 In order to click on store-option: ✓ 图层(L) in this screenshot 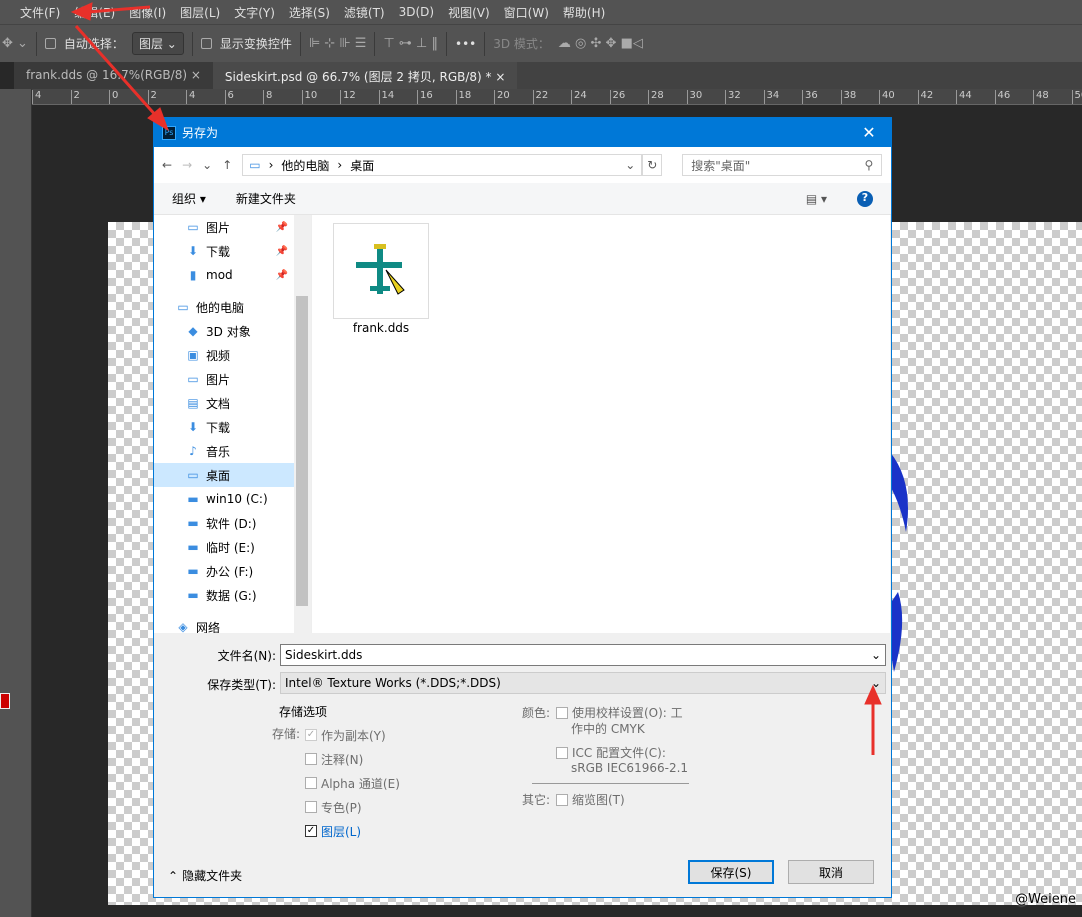, I will do `click(352, 831)`.